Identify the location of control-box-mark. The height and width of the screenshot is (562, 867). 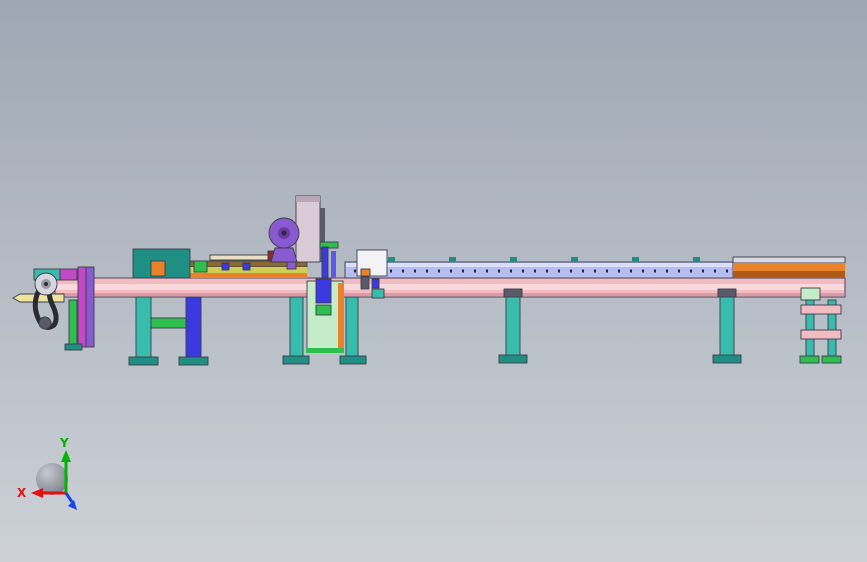
(365, 272).